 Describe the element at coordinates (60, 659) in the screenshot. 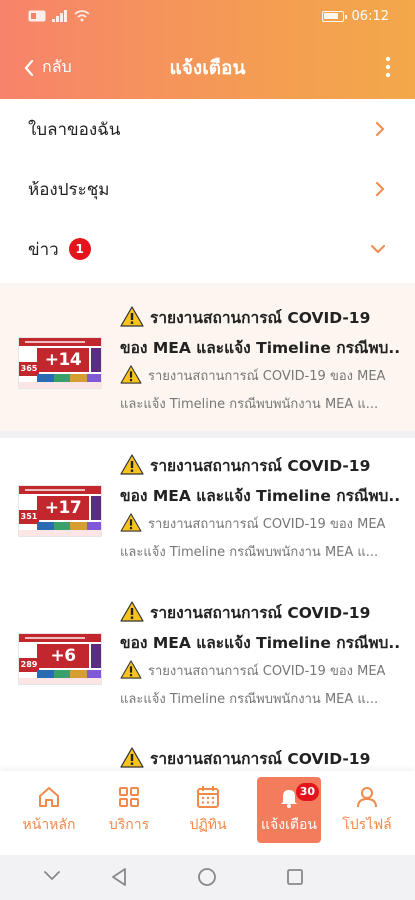

I see `news-thumbnail: 289 +6` at that location.